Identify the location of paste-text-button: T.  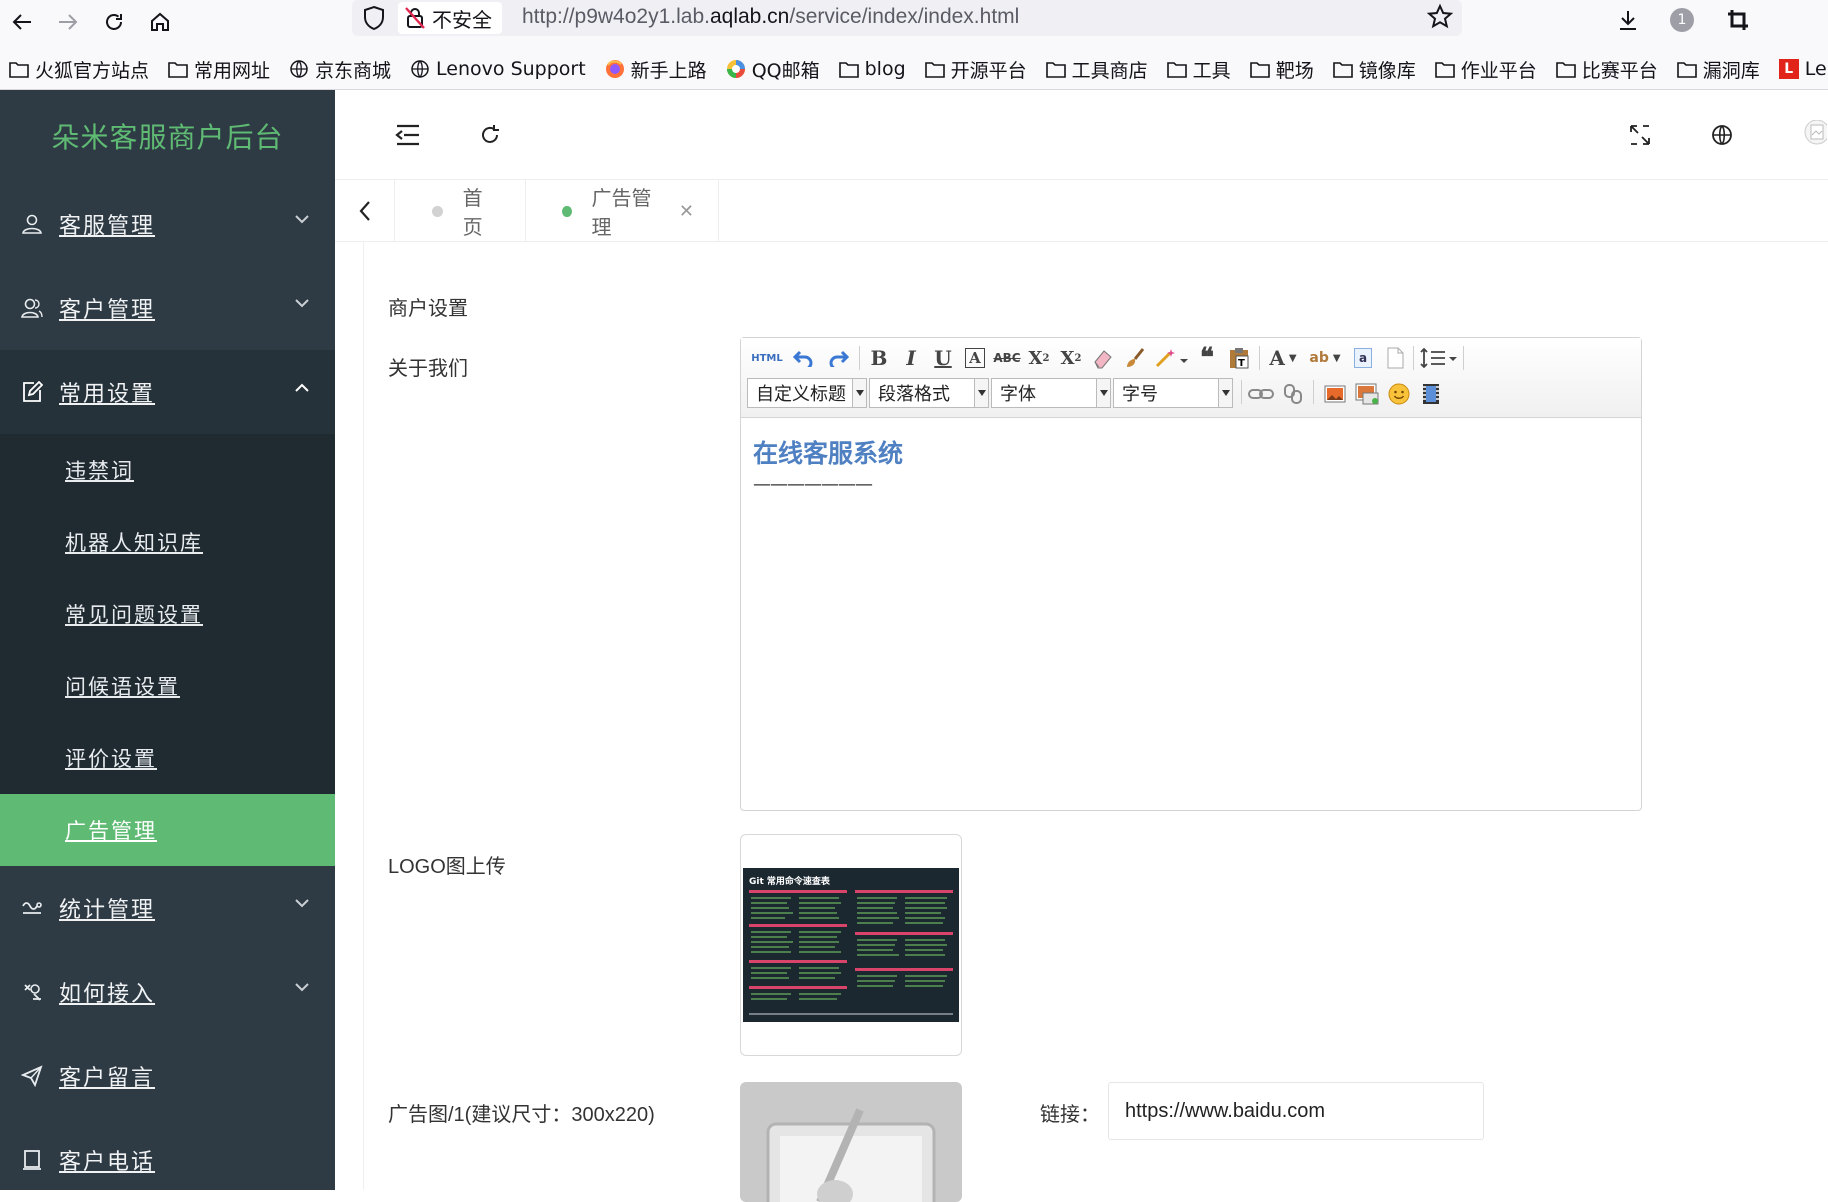
(1239, 358).